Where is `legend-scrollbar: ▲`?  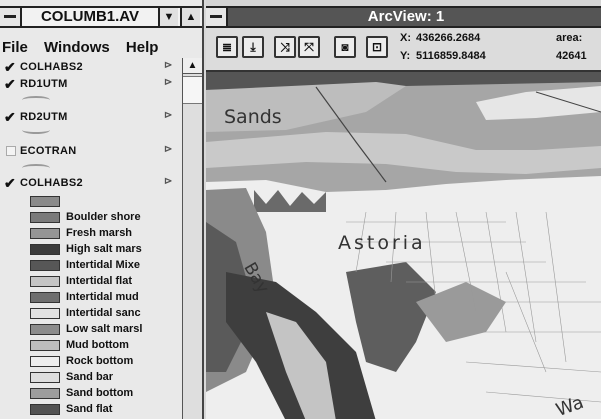 legend-scrollbar: ▲ is located at coordinates (192, 238).